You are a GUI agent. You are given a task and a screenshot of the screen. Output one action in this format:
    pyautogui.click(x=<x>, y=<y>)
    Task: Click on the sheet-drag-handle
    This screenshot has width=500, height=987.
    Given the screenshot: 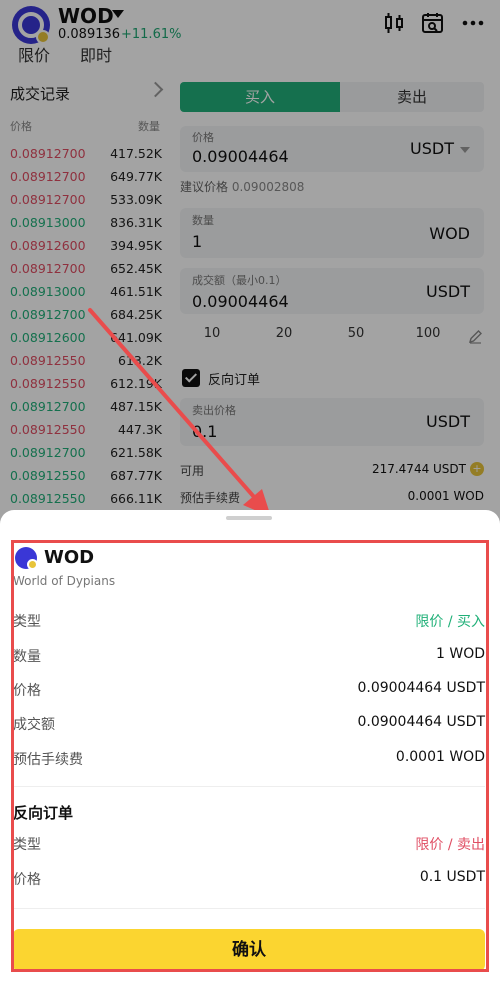 What is the action you would take?
    pyautogui.click(x=249, y=518)
    